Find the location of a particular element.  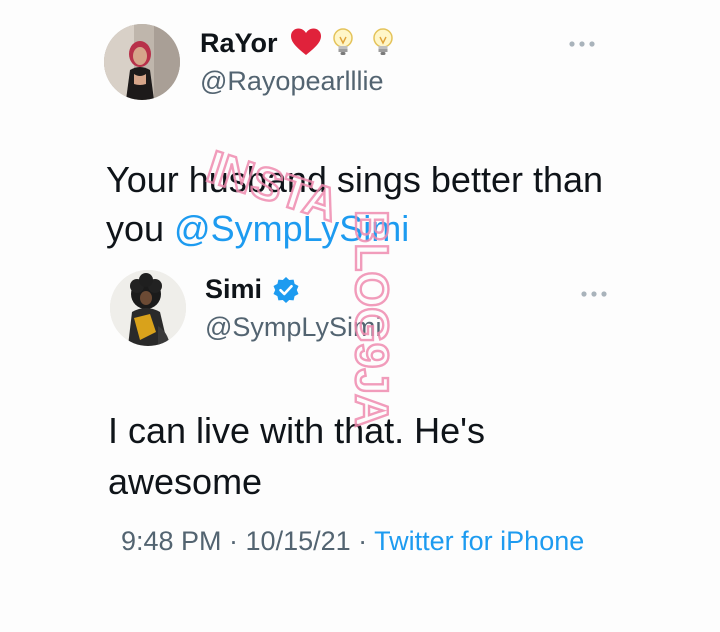

rayor-avatar is located at coordinates (142, 62).